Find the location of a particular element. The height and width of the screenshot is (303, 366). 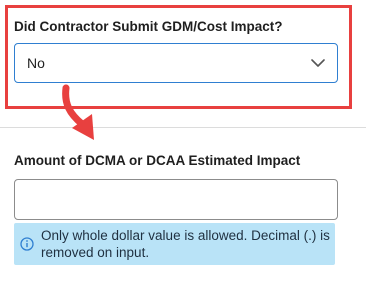

impact-amount-input is located at coordinates (176, 199).